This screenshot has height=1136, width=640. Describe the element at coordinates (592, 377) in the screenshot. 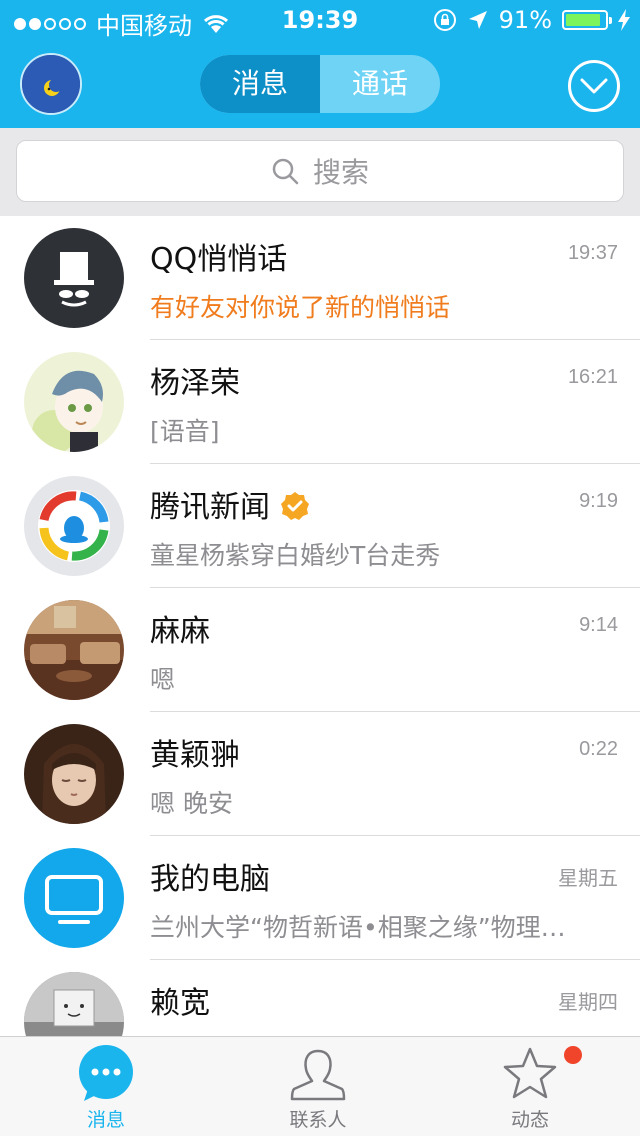

I see `conversation-time: 16:21` at that location.